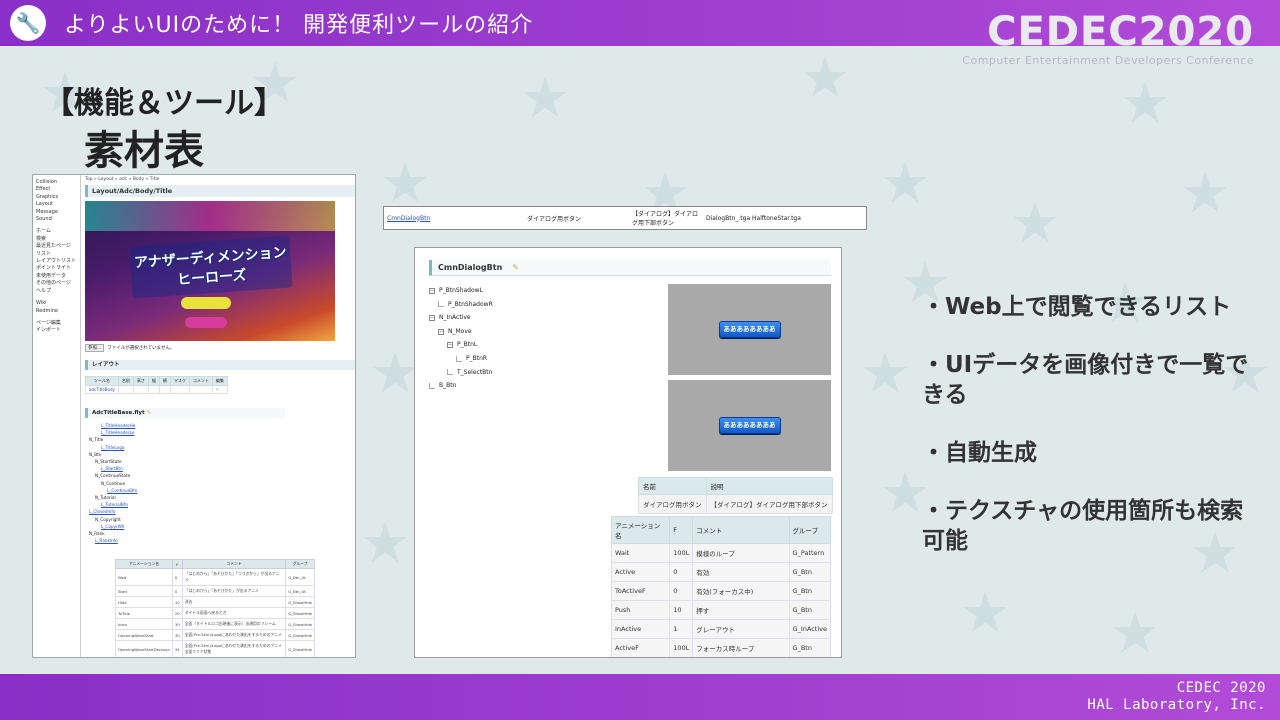 The height and width of the screenshot is (720, 1280). Describe the element at coordinates (220, 475) in the screenshot. I see `tree-row: N_ContinueState` at that location.